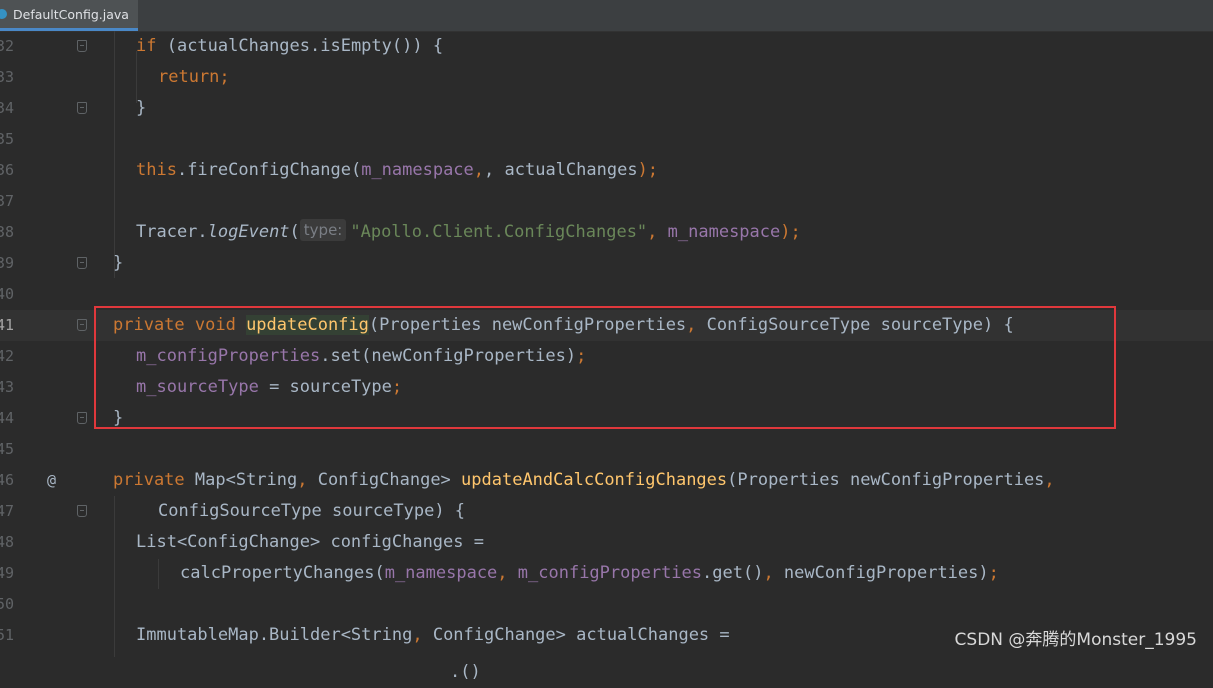 The width and height of the screenshot is (1213, 688). Describe the element at coordinates (606, 139) in the screenshot. I see `code-line: 35` at that location.